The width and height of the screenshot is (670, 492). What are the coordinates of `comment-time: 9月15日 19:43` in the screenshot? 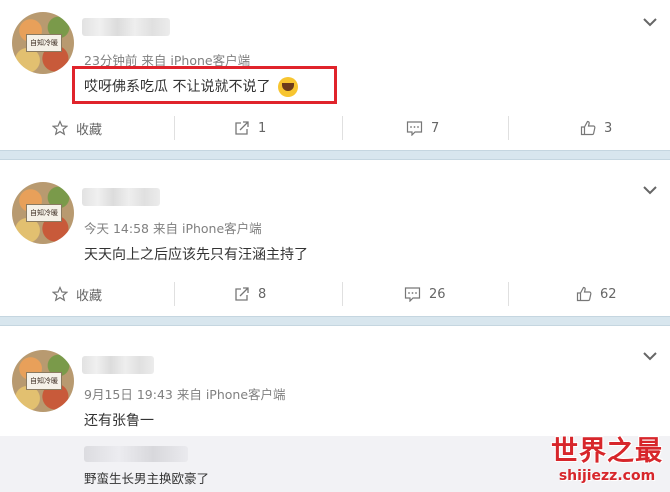 It's located at (128, 394).